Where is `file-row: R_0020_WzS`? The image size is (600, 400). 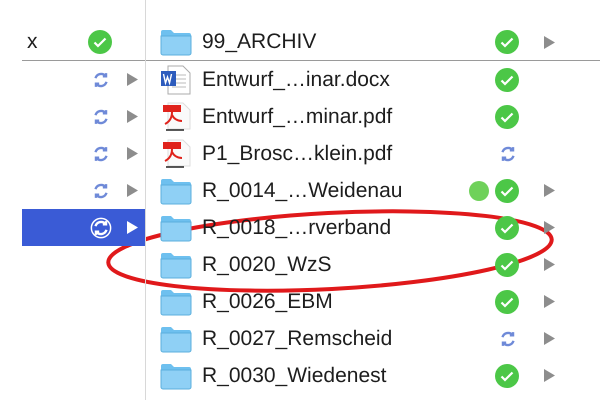 file-row: R_0020_WzS is located at coordinates (373, 264).